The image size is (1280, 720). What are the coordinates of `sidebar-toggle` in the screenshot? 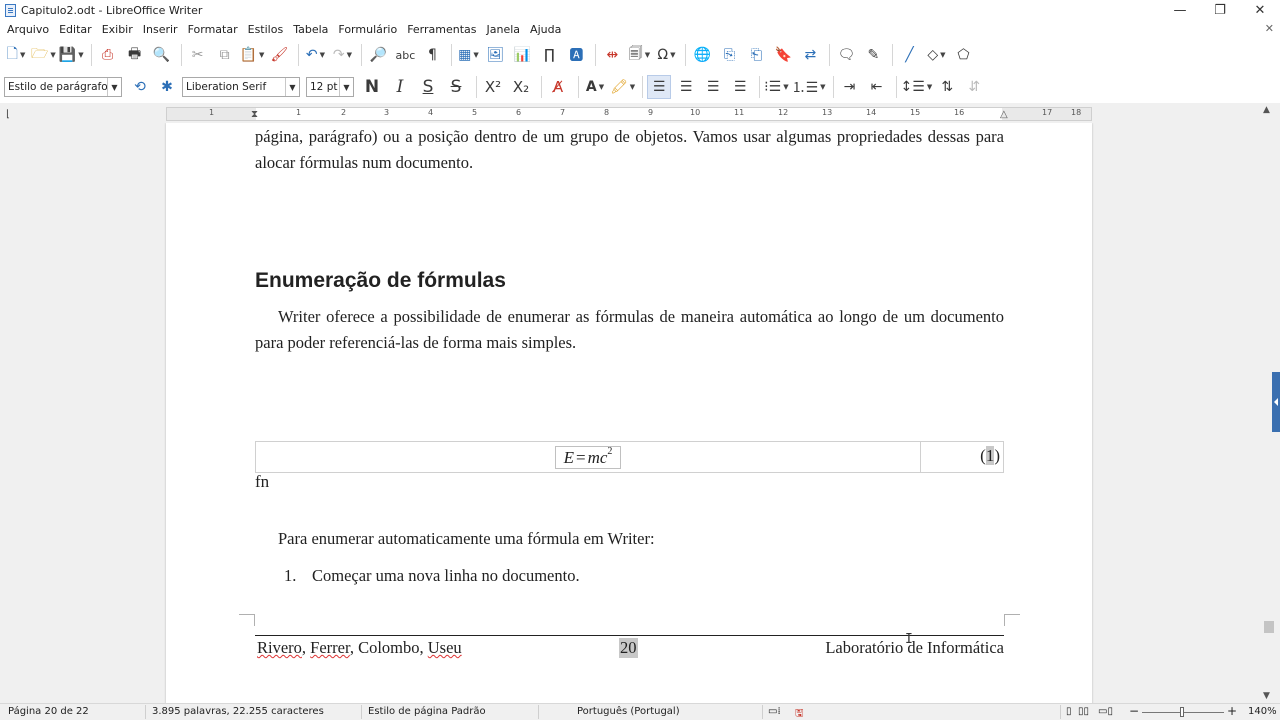 It's located at (1276, 402).